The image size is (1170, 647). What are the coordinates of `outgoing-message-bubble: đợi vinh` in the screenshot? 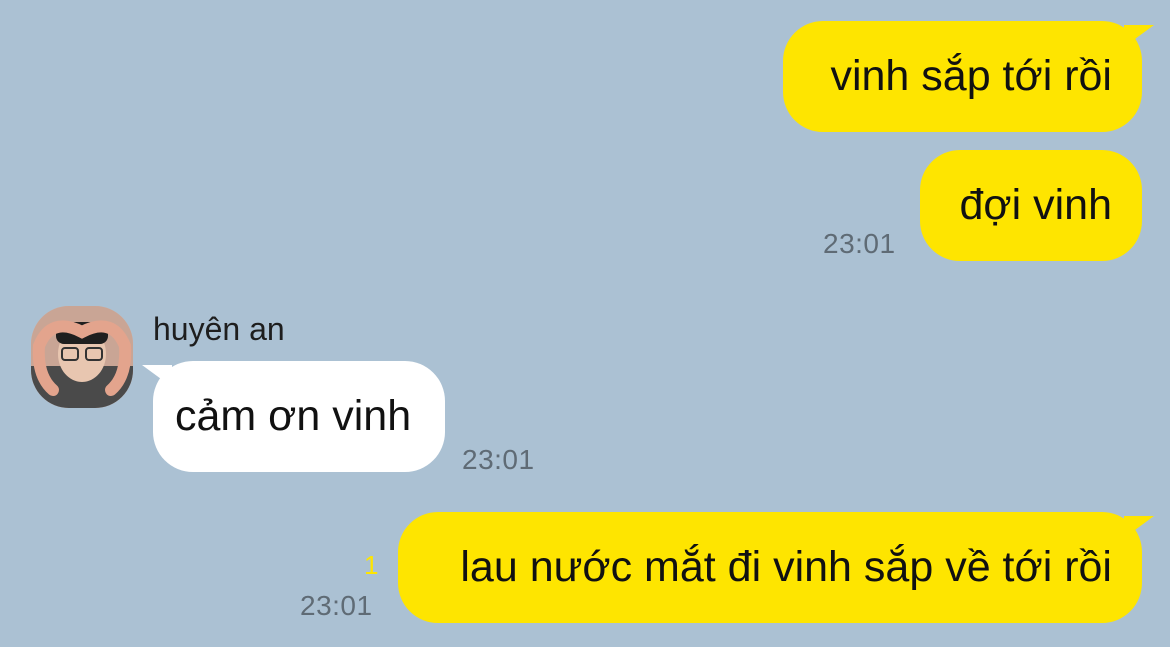 It's located at (1031, 205).